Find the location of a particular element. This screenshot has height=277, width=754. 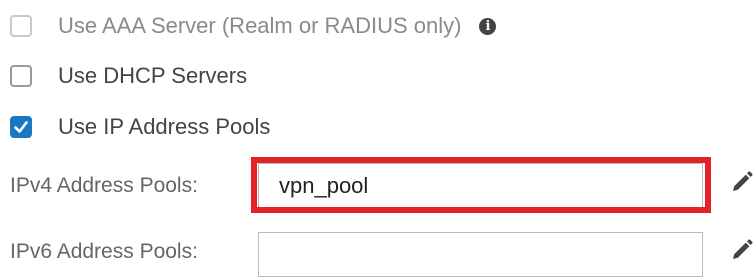

info-icon: i is located at coordinates (488, 26).